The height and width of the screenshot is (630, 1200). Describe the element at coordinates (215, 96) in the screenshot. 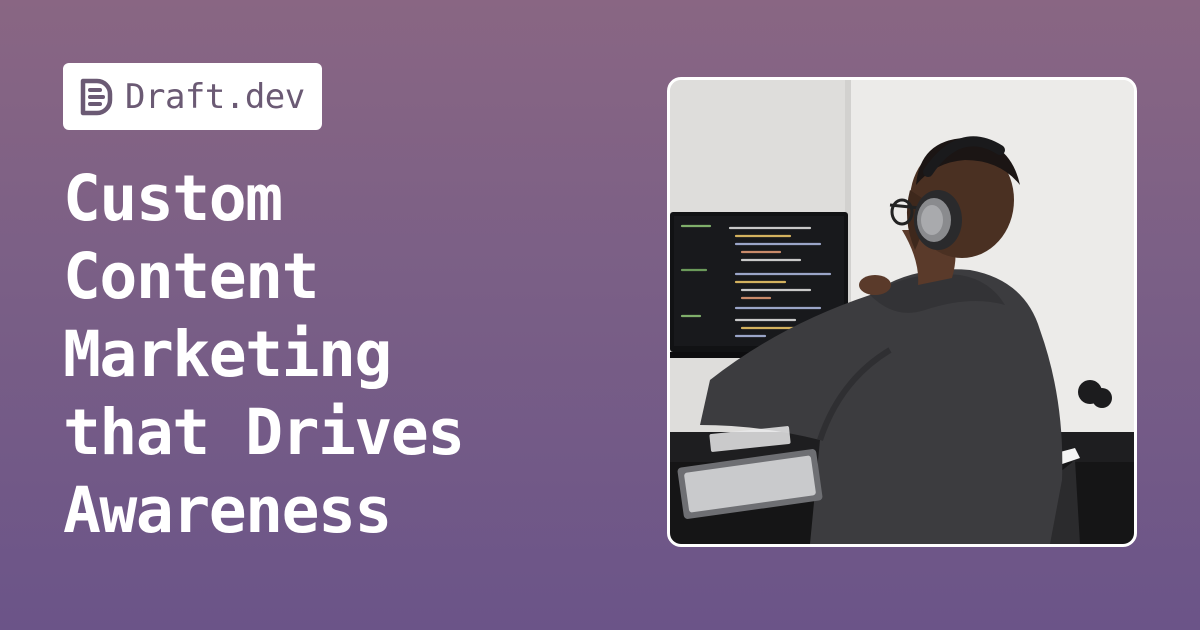

I see `brand-name: Draft.dev` at that location.